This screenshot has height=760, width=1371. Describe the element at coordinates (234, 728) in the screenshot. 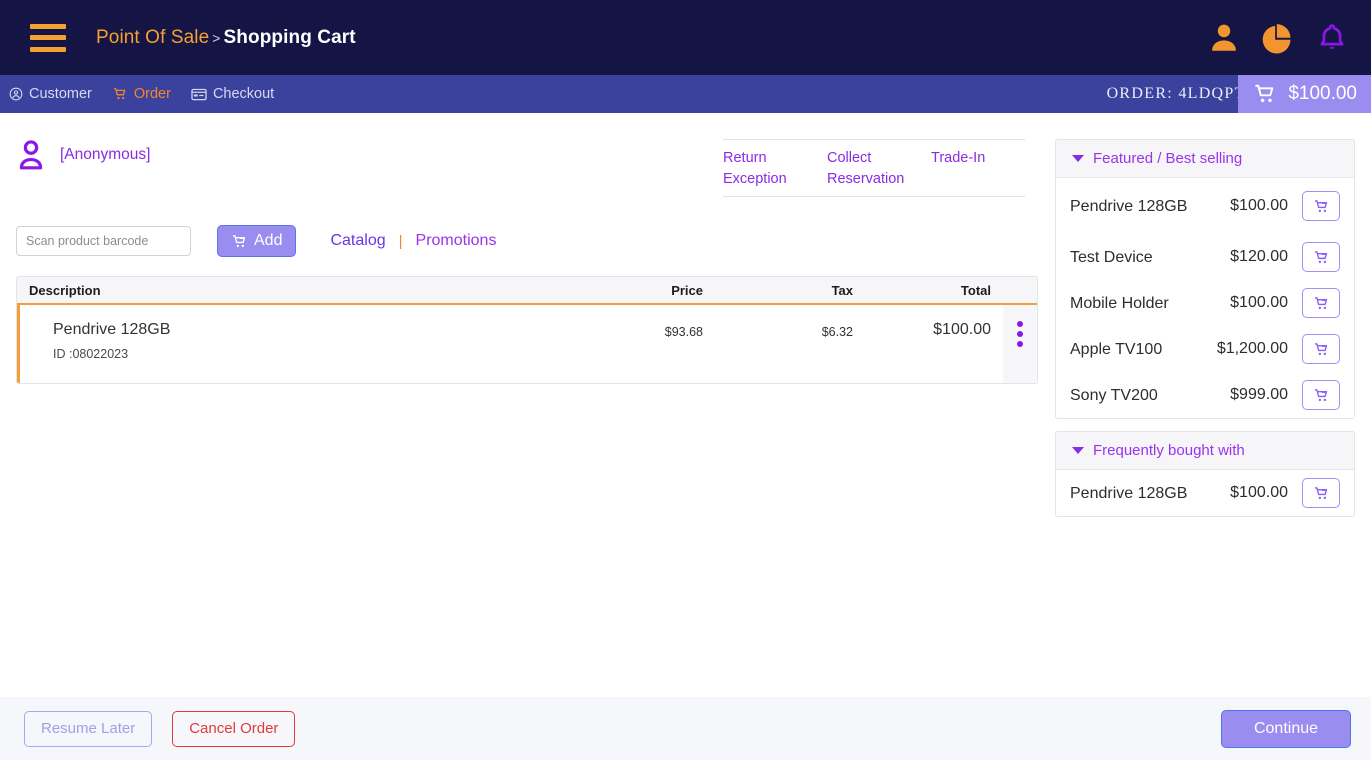

I see `cancel-order-button: Cancel Order` at that location.